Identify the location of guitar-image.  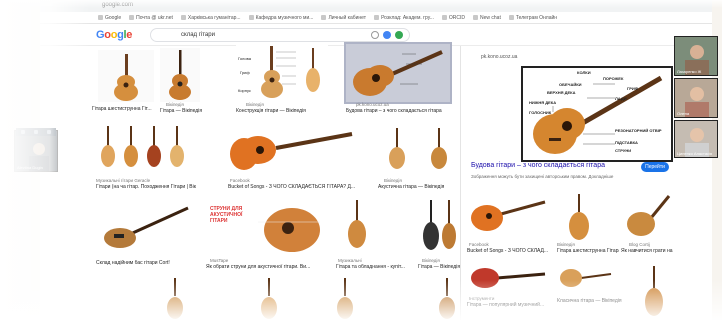
(439, 225).